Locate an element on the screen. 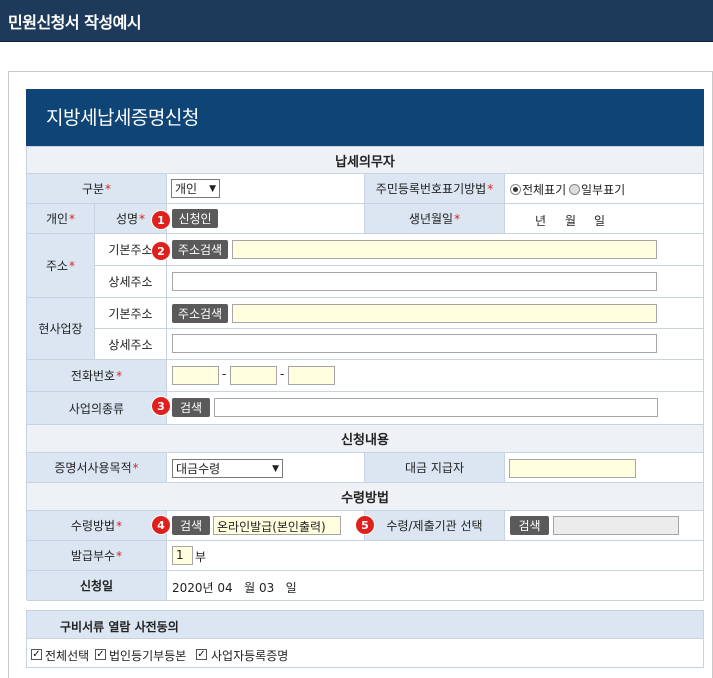  section-application-title: 신청내용 is located at coordinates (365, 440).